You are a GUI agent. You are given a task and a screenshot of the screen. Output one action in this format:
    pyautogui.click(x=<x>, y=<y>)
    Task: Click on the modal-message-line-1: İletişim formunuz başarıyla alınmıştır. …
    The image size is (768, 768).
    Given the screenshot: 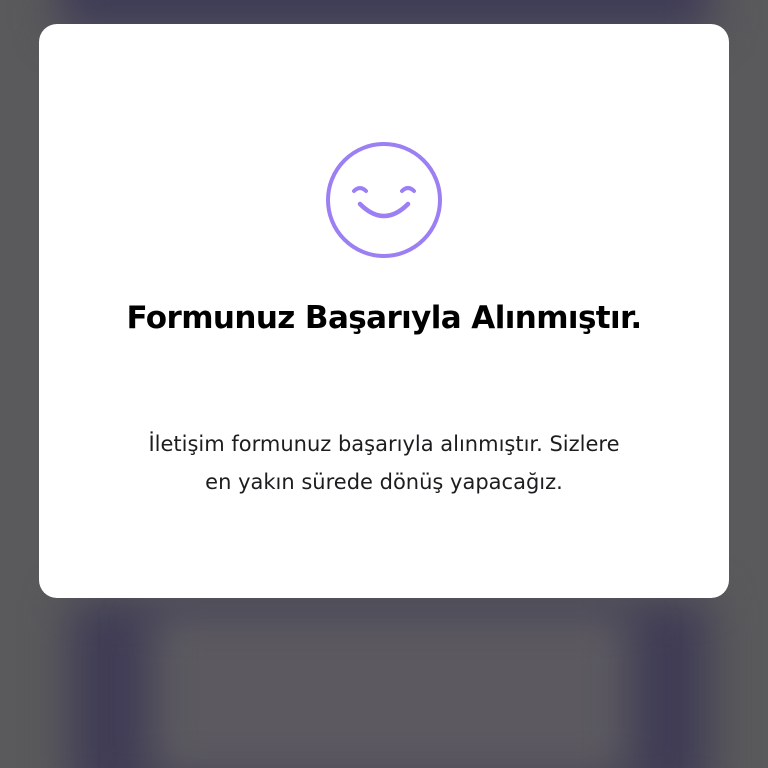 What is the action you would take?
    pyautogui.click(x=384, y=444)
    